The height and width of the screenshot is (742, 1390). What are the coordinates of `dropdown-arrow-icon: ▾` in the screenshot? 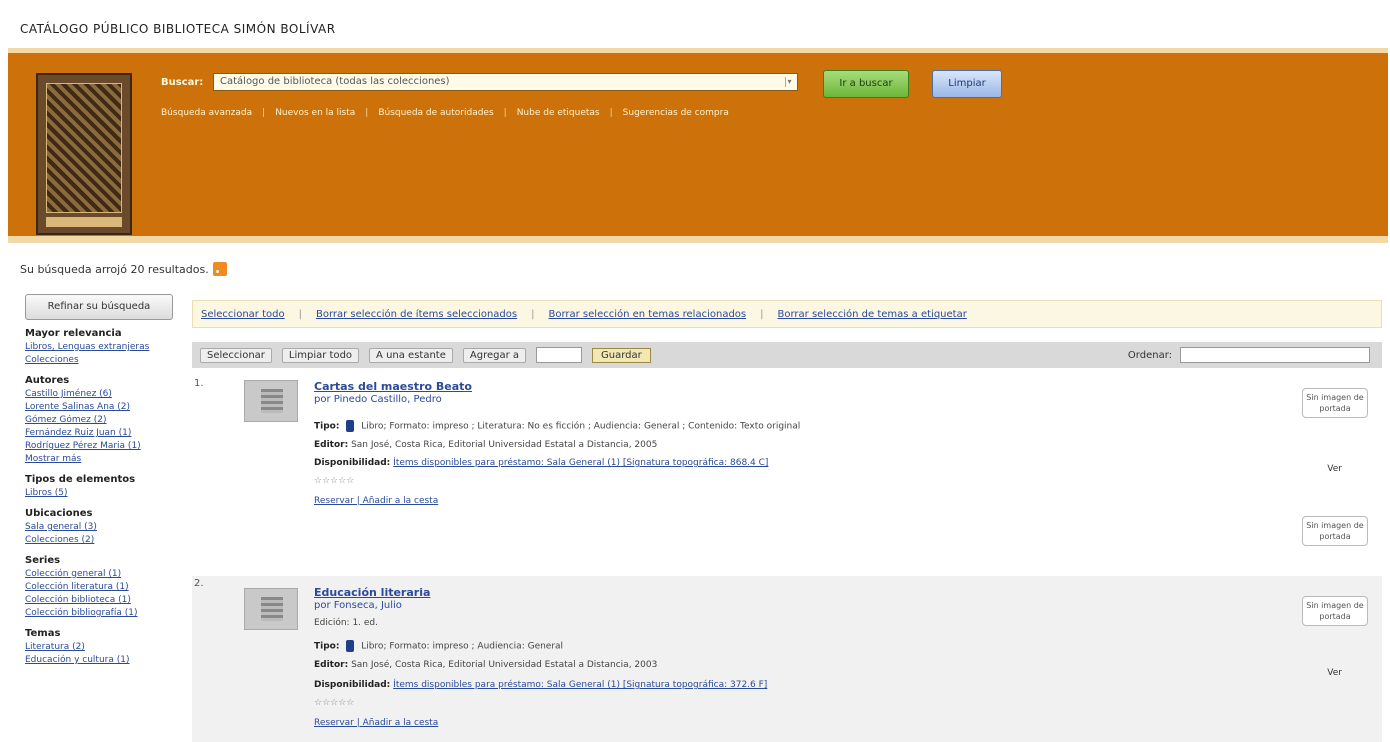 It's located at (789, 82).